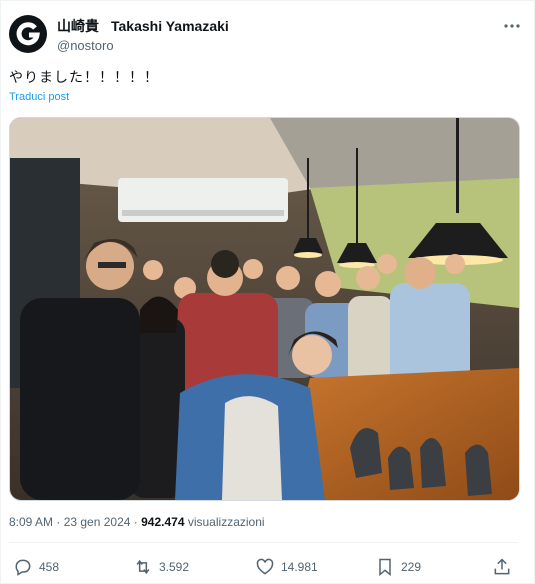 The image size is (535, 584). I want to click on translate-link: Traduci post, so click(39, 97).